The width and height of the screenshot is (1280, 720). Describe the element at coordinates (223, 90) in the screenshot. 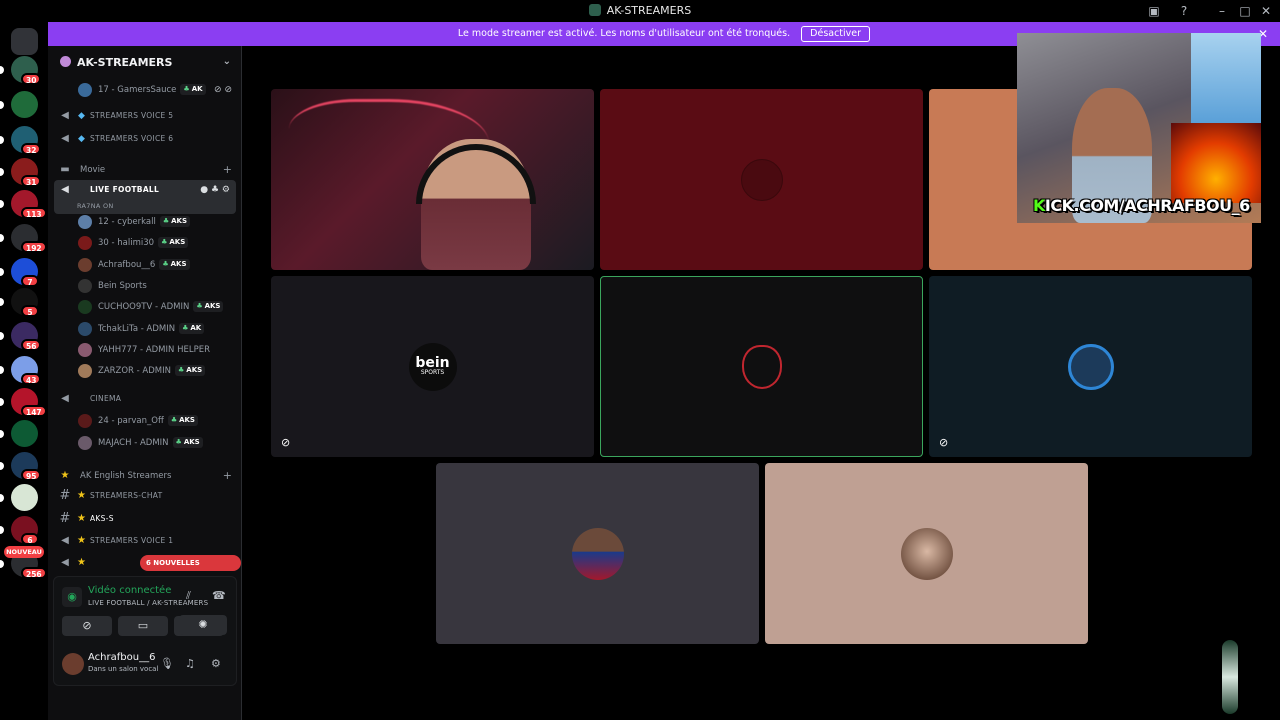

I see `mute-status-icon: ⊘ ⊘` at that location.